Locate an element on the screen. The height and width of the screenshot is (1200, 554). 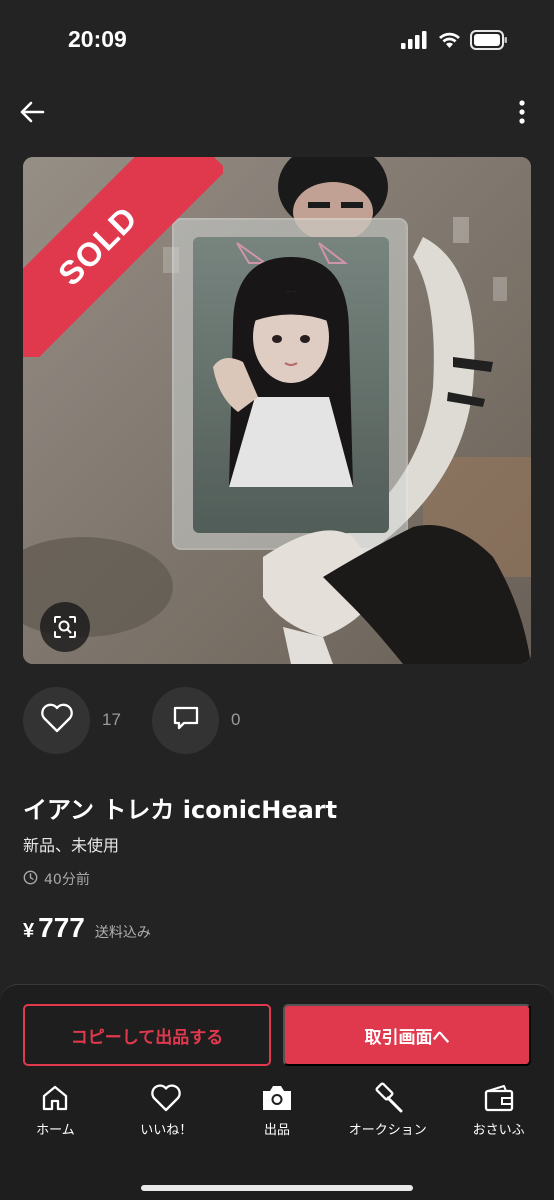
tab-likes-label: いいね！ is located at coordinates (166, 1130).